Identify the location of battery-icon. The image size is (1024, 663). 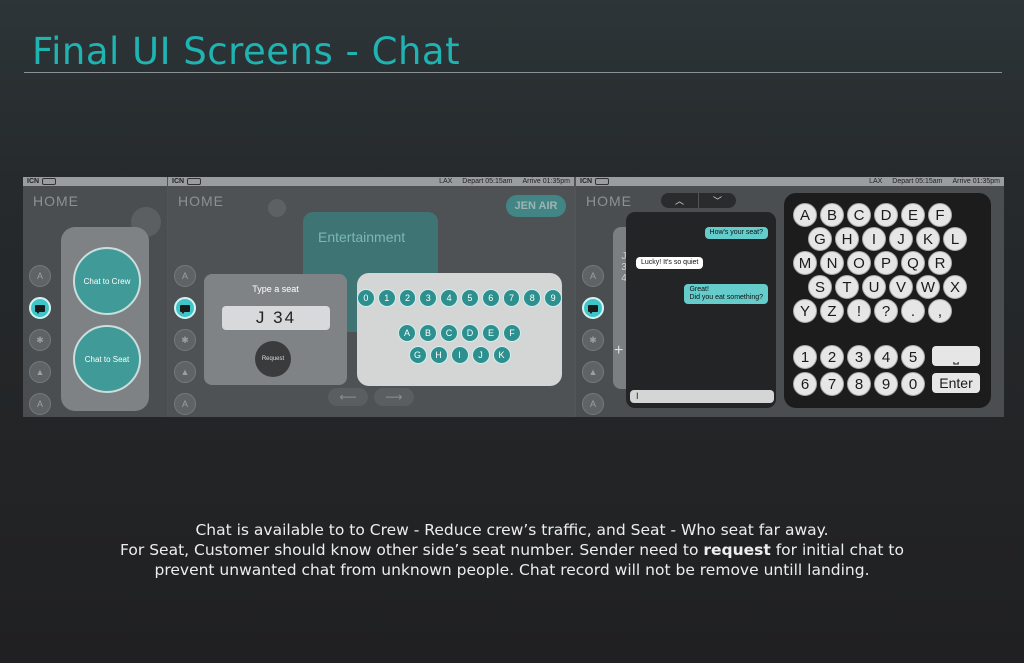
(194, 181).